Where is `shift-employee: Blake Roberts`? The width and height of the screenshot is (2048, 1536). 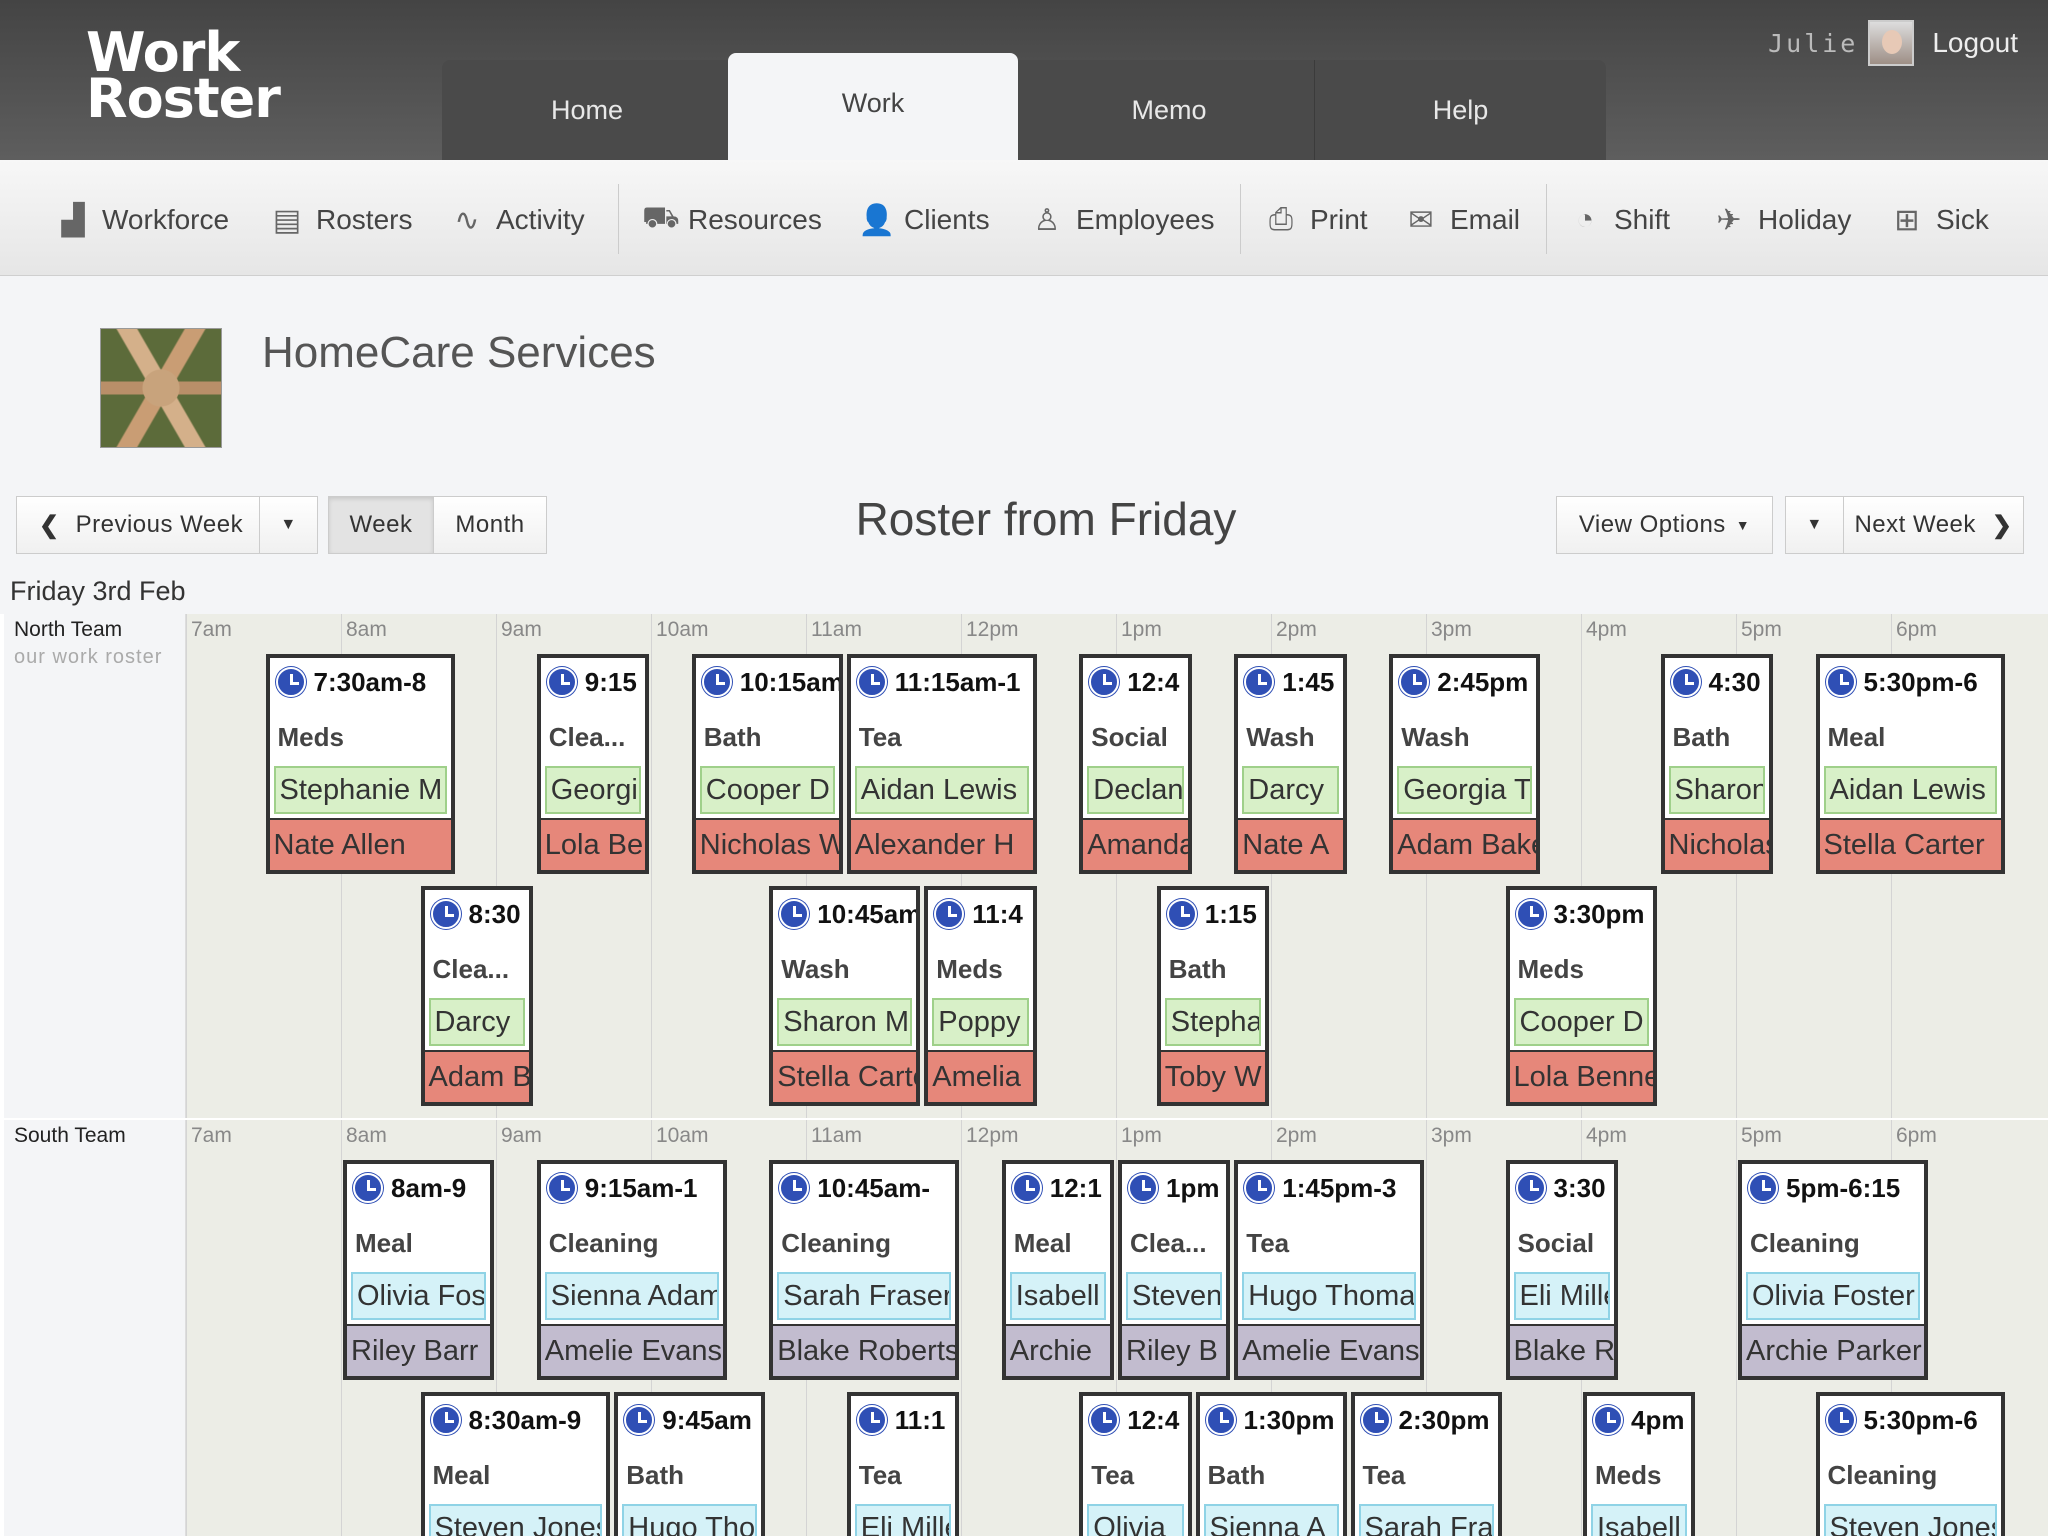 shift-employee: Blake Roberts is located at coordinates (864, 1350).